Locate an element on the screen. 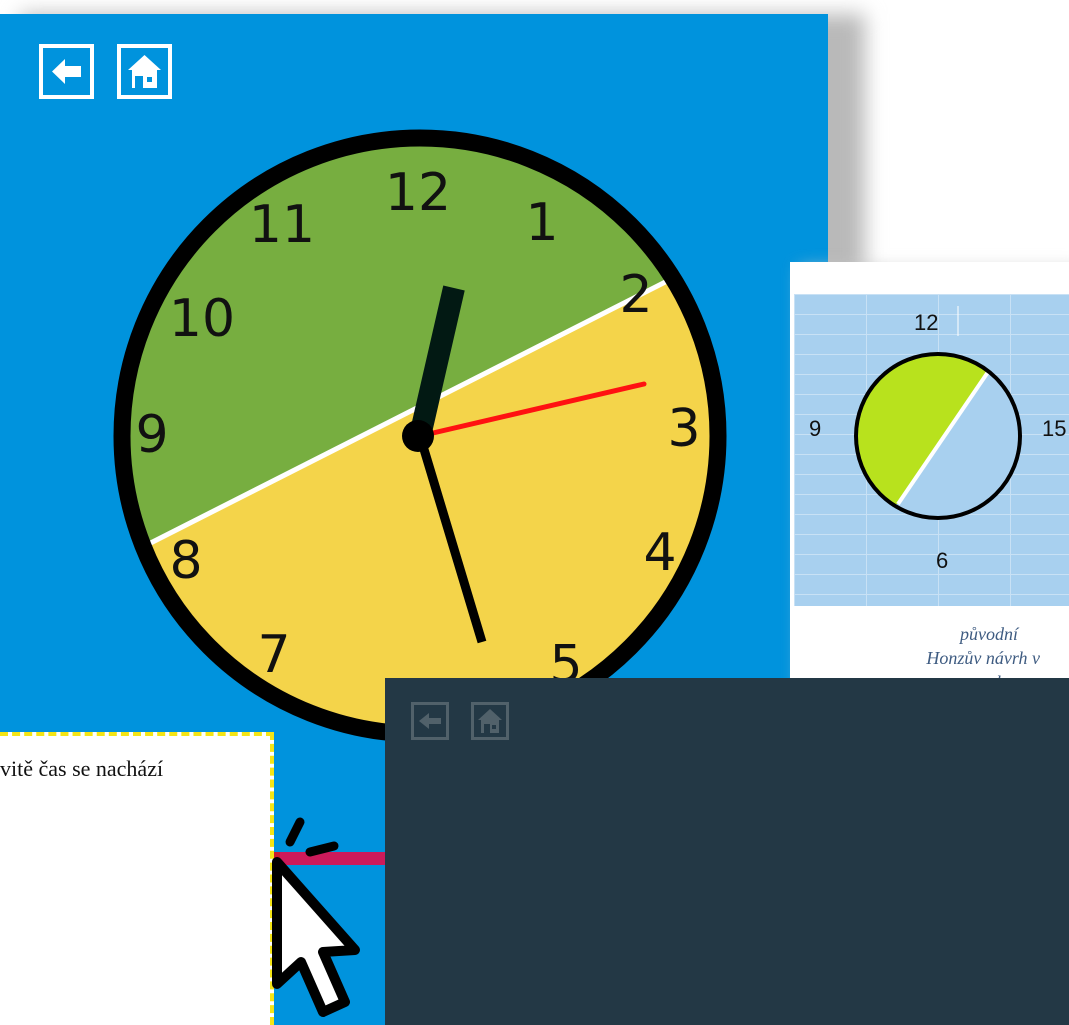 The width and height of the screenshot is (1069, 1025). dark-home-button is located at coordinates (490, 721).